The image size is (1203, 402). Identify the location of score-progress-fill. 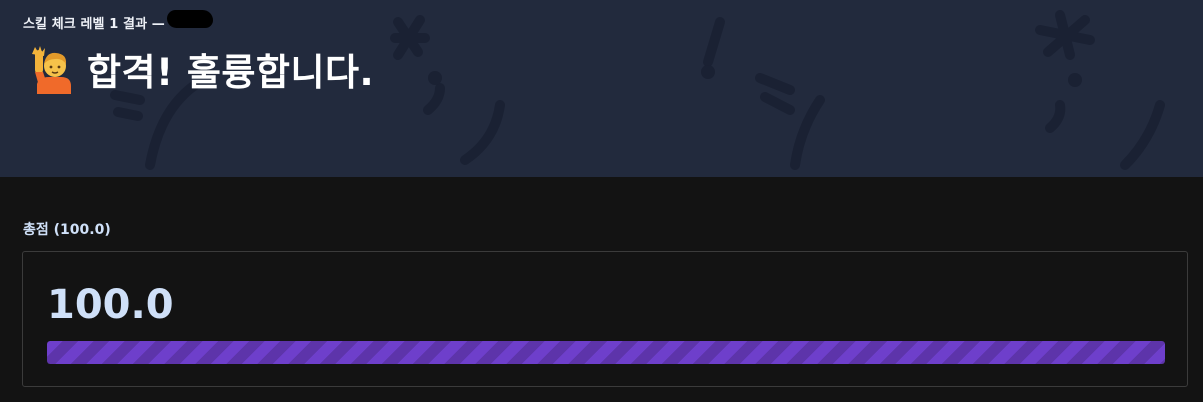
(606, 352).